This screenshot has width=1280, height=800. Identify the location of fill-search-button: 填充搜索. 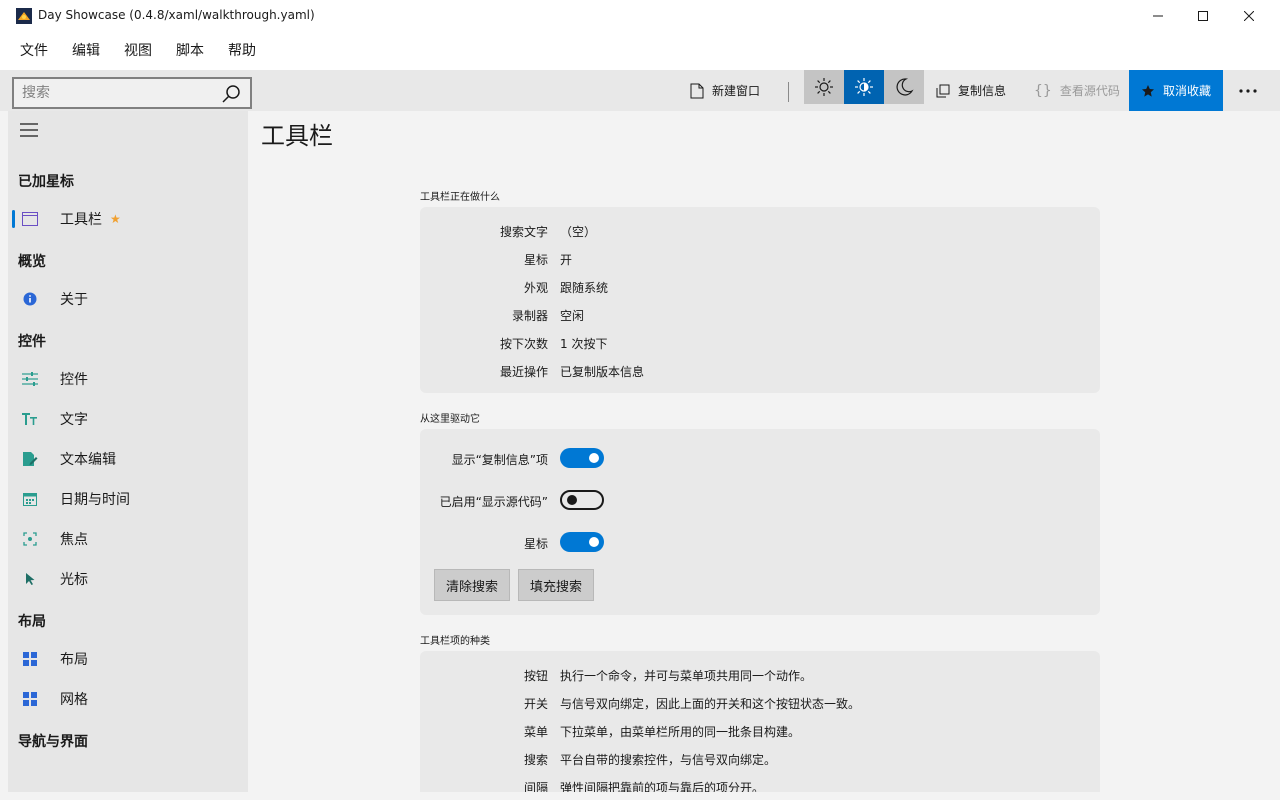
(556, 585).